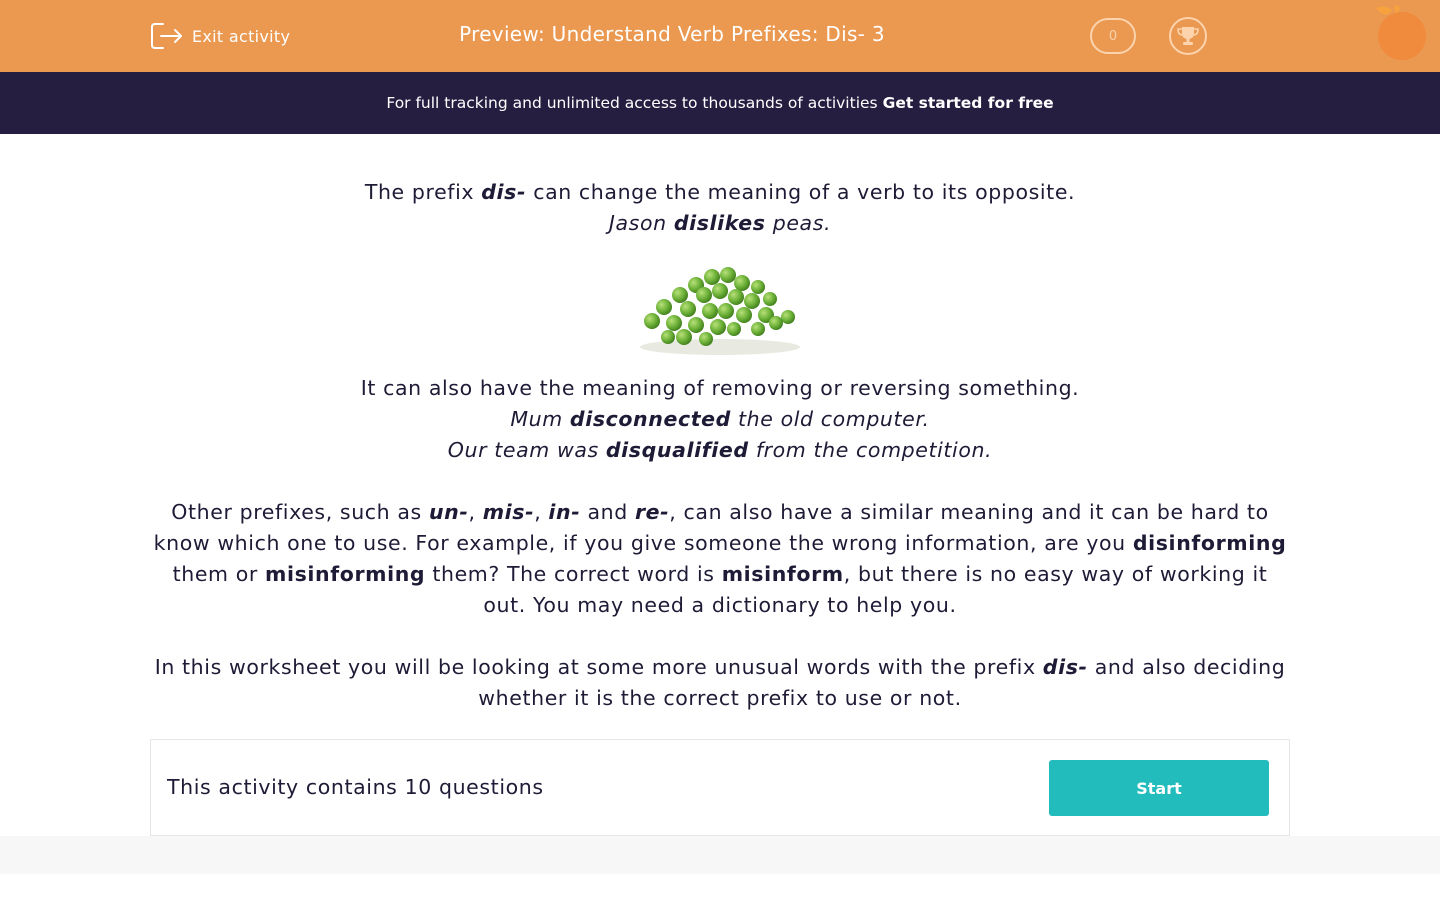 This screenshot has height=900, width=1440. I want to click on text-span: Our team was, so click(526, 450).